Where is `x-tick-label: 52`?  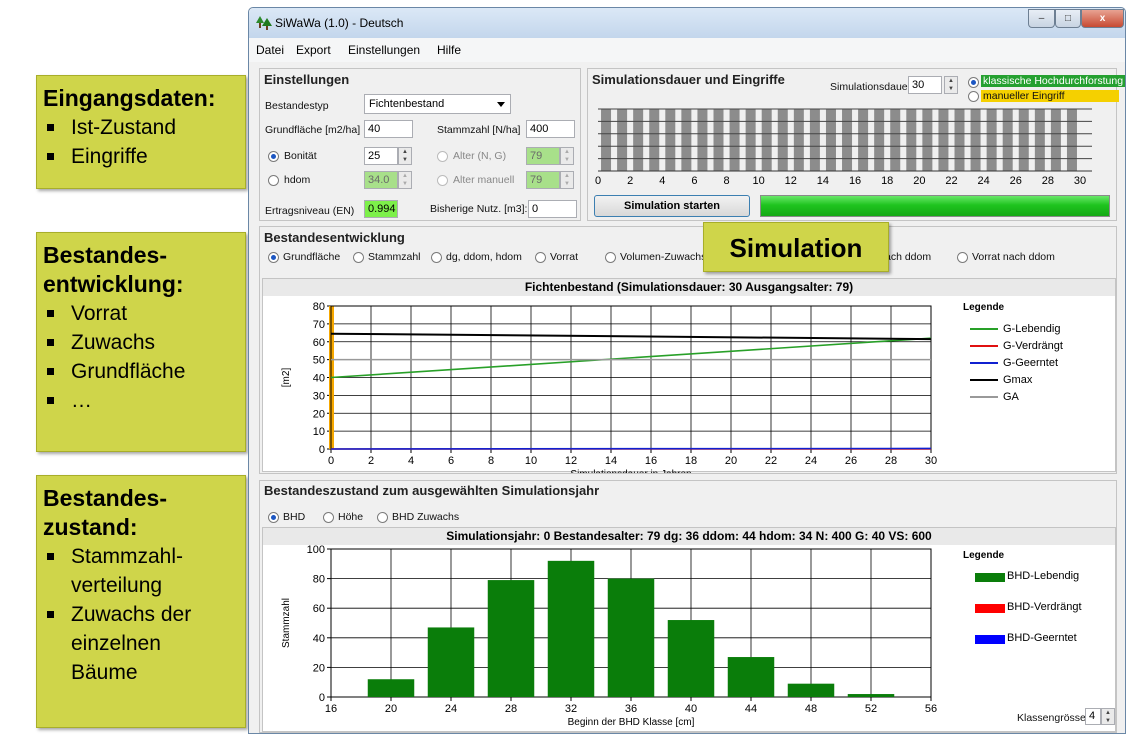
x-tick-label: 52 is located at coordinates (871, 709).